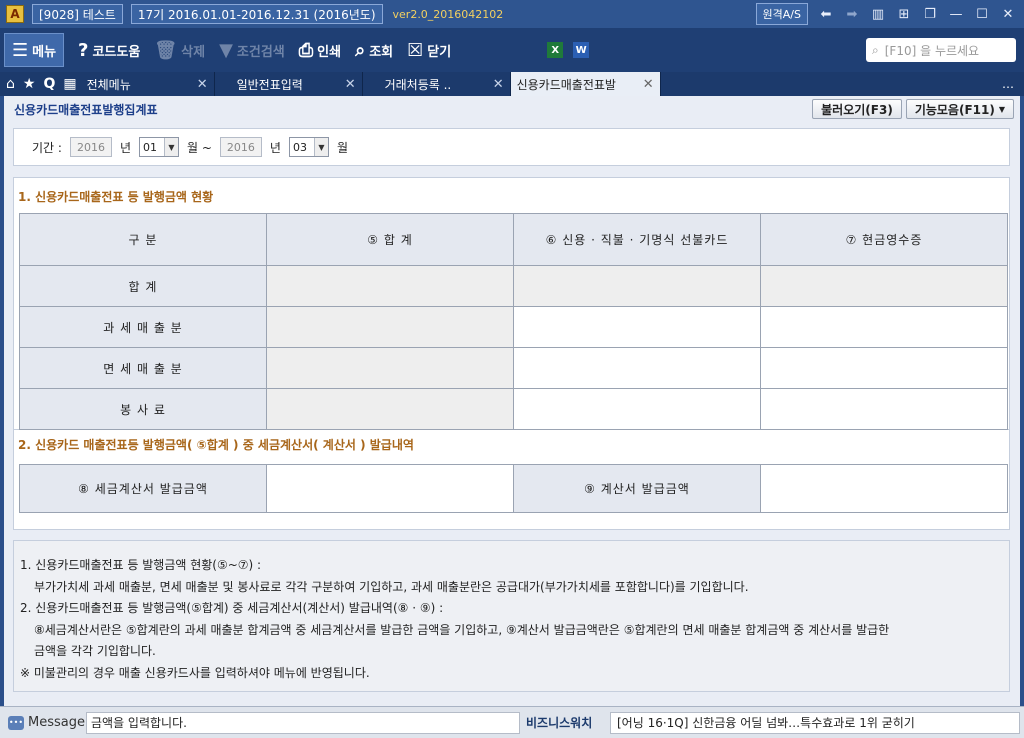 This screenshot has width=1024, height=738. I want to click on clapper-icon: ▦, so click(69, 84).